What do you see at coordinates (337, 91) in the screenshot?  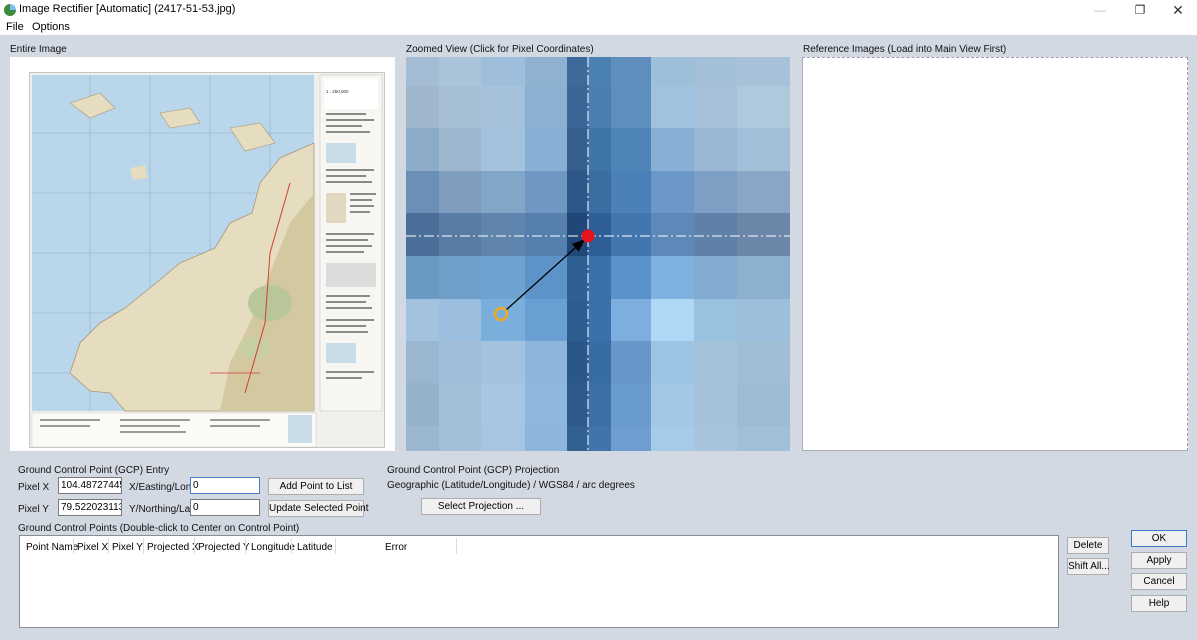 I see `map-legend-title: 1 : 250,000` at bounding box center [337, 91].